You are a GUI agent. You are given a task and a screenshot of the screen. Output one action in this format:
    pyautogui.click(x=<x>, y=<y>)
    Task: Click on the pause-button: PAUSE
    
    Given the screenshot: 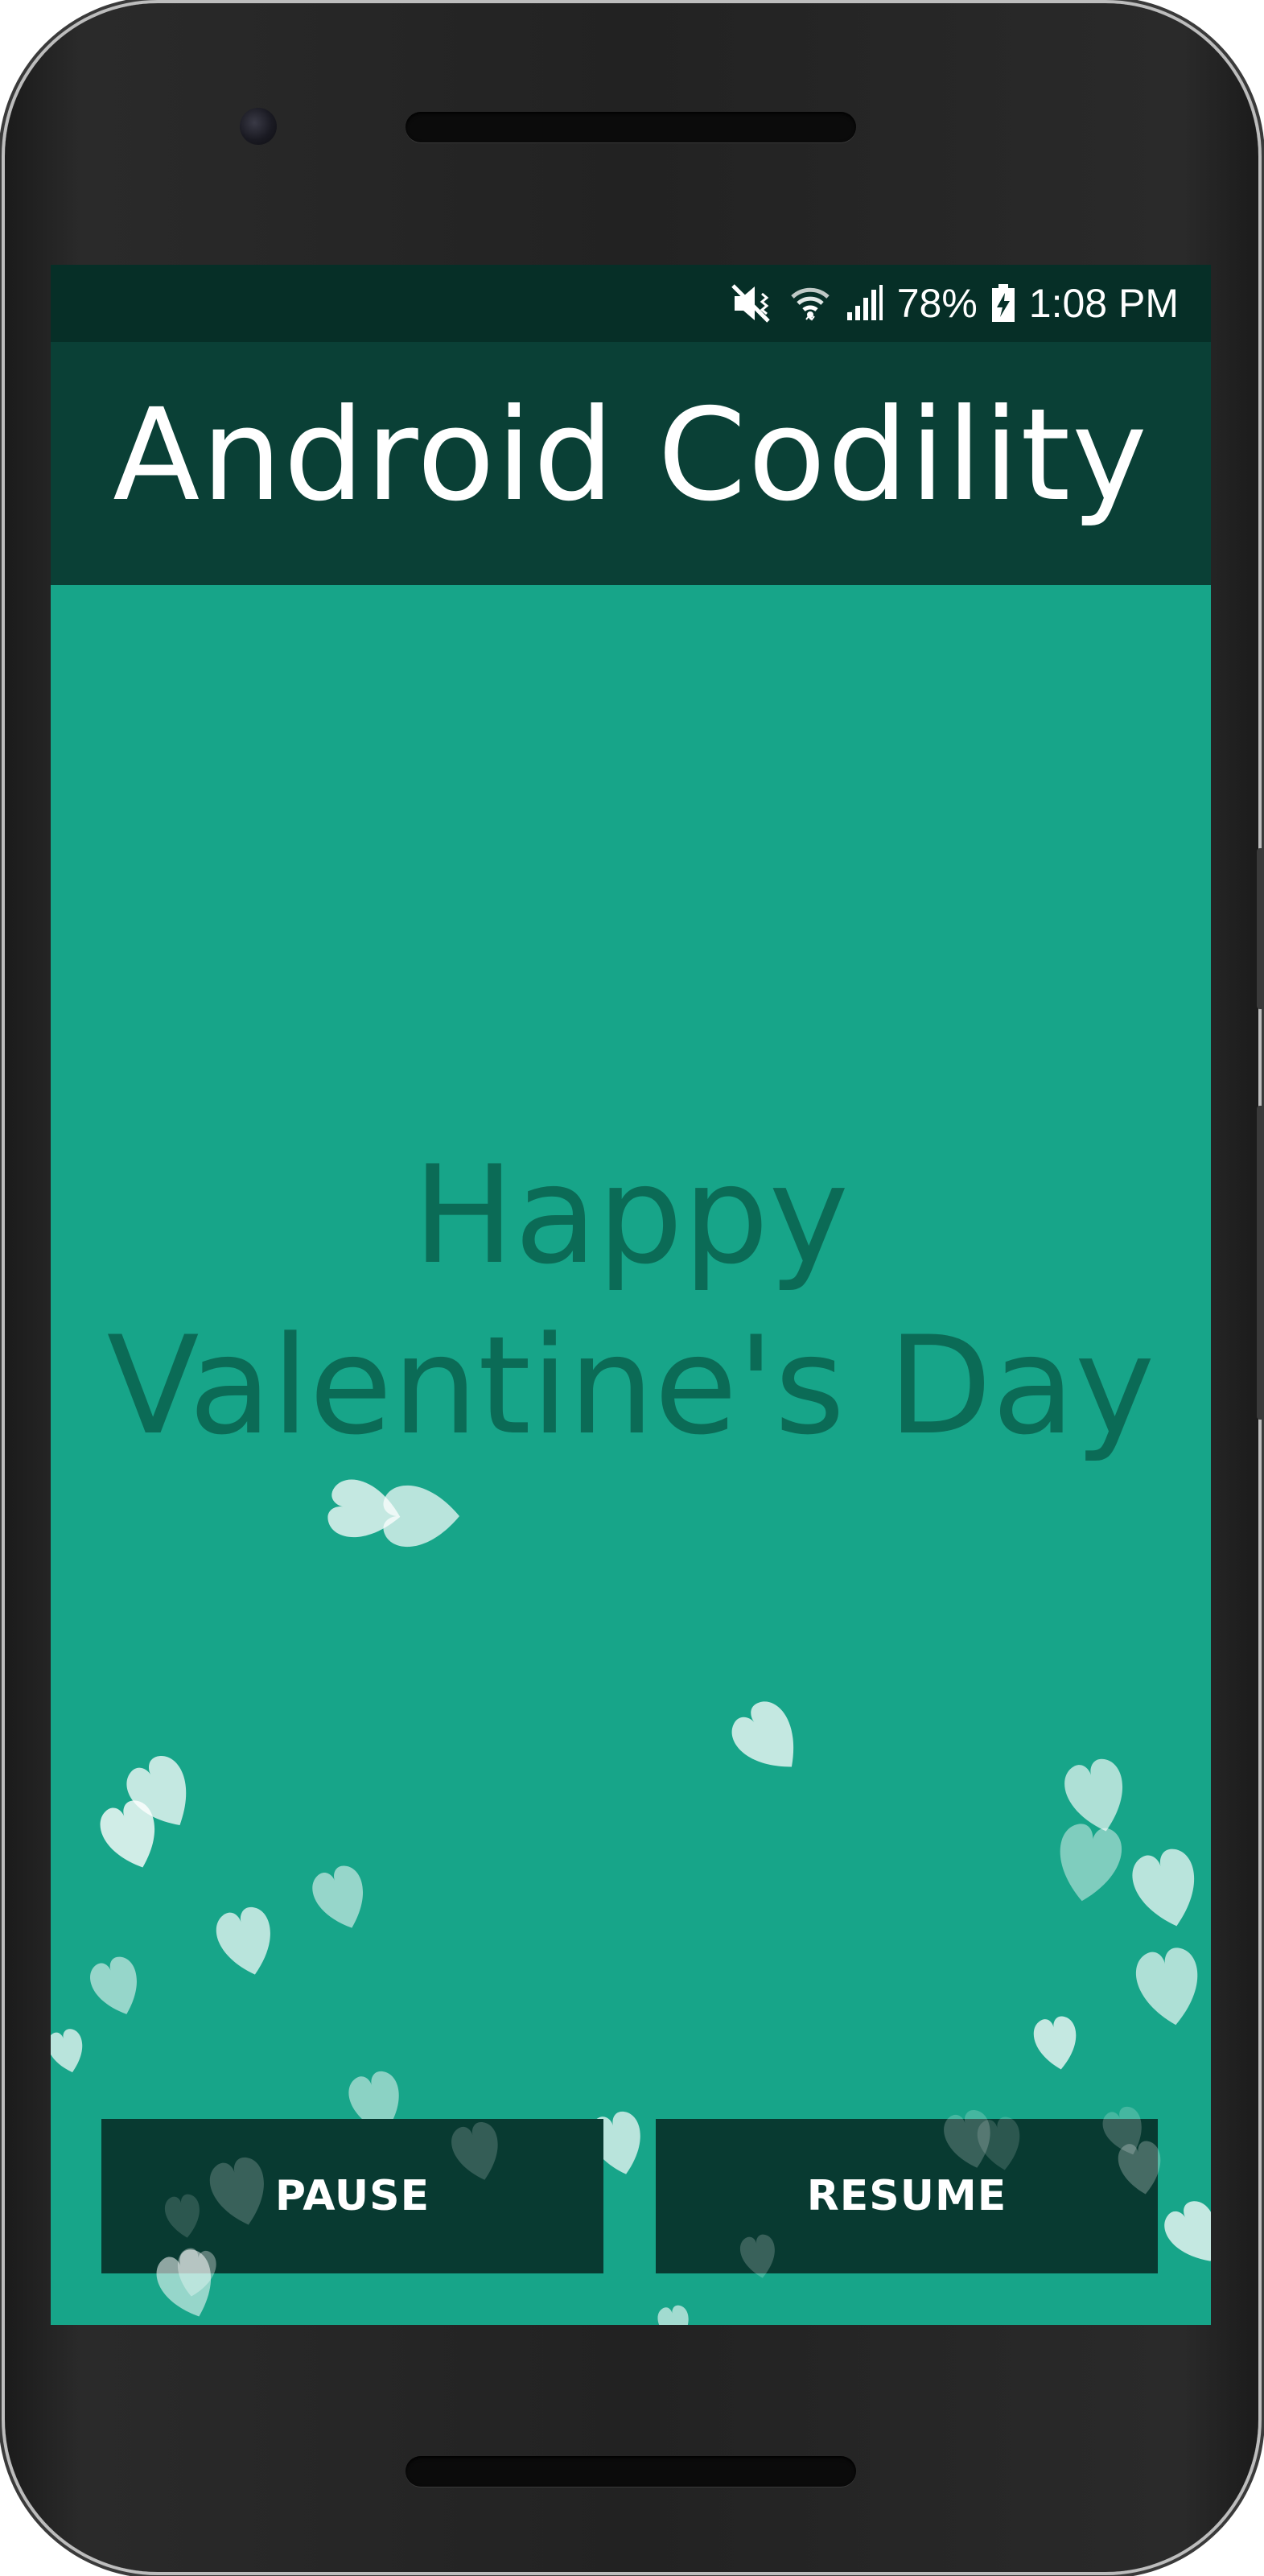 What is the action you would take?
    pyautogui.click(x=352, y=2196)
    